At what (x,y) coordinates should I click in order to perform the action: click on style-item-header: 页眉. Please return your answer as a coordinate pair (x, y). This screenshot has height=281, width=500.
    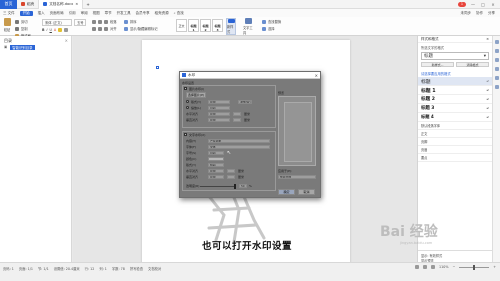
    Looking at the image, I should click on (455, 150).